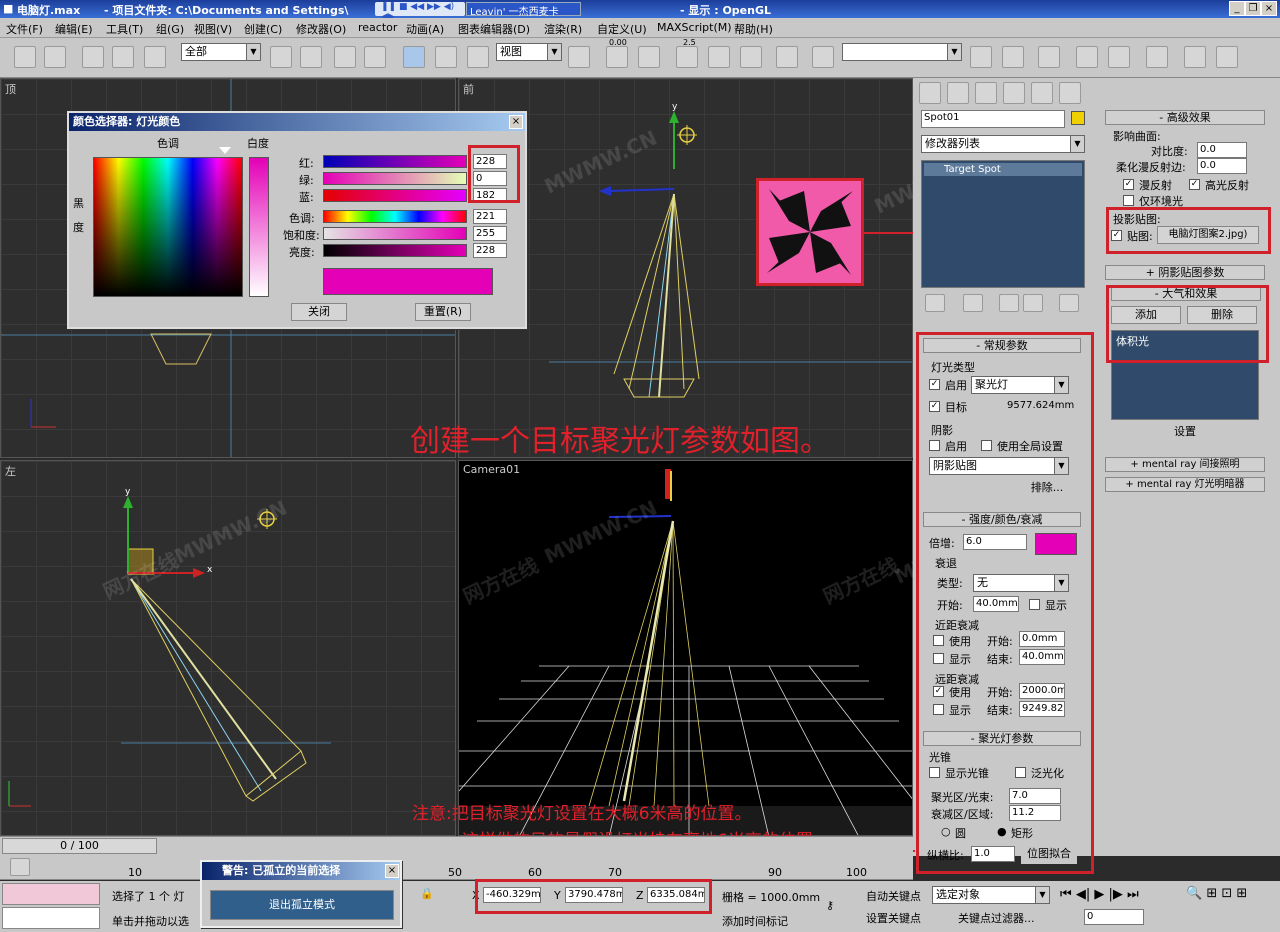  I want to click on motion-tab-icon, so click(1014, 93).